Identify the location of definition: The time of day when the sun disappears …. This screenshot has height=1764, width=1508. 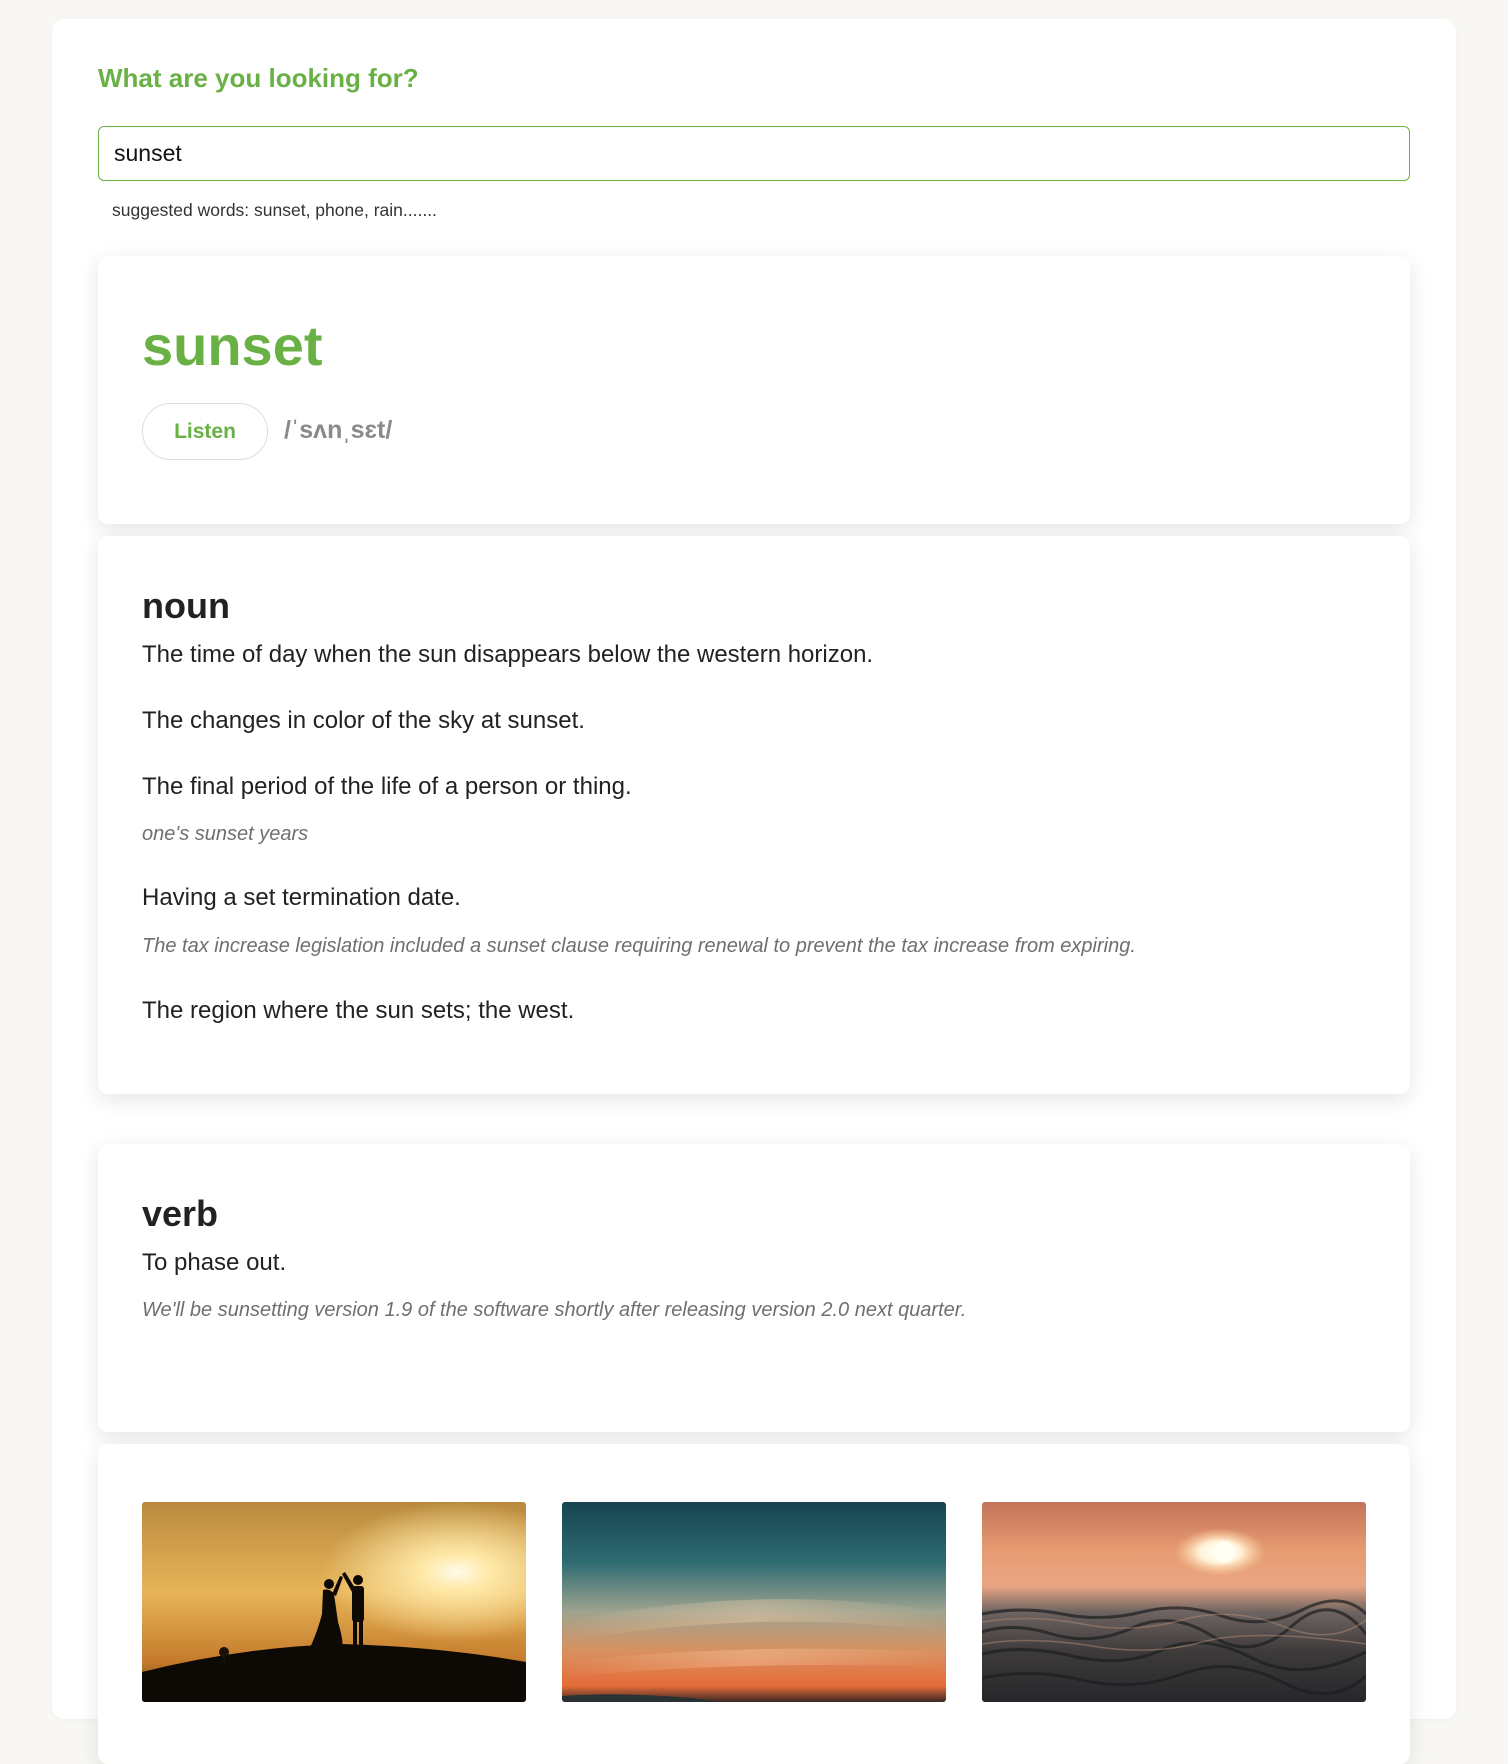
(508, 654).